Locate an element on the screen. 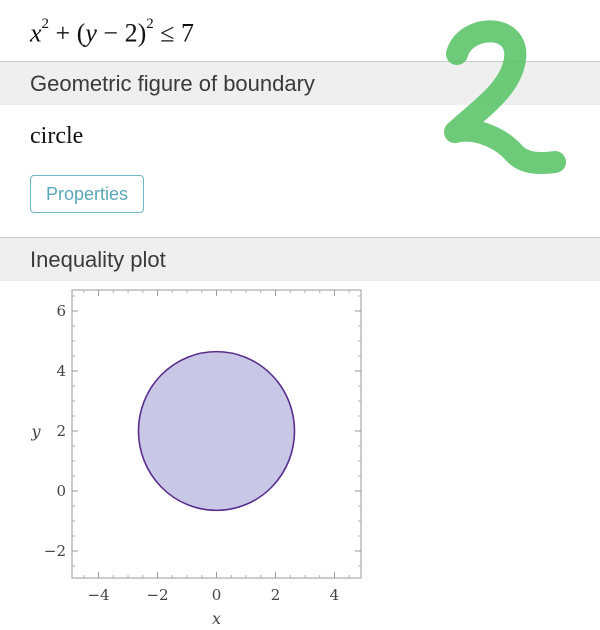 The image size is (600, 630). x-tick-label: −4 is located at coordinates (98, 595).